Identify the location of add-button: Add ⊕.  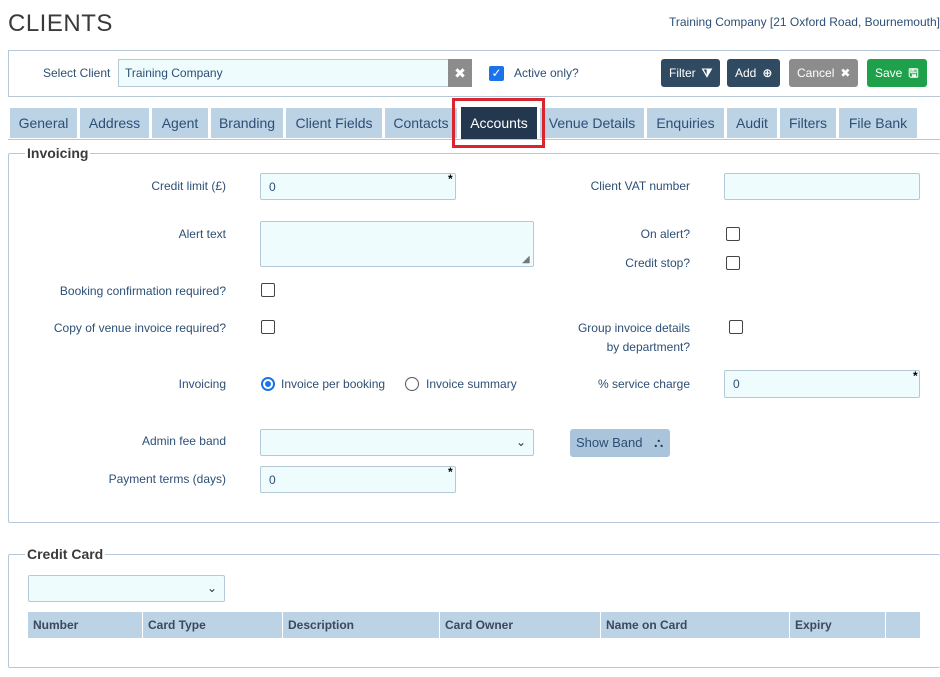
(754, 73).